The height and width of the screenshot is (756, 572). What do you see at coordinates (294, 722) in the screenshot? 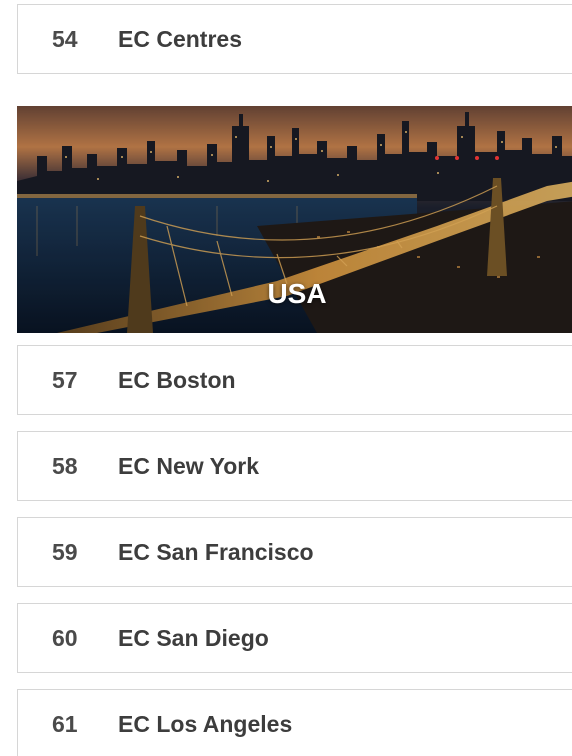
I see `list-item-ec-los-angeles: 61 EC Los Angeles` at bounding box center [294, 722].